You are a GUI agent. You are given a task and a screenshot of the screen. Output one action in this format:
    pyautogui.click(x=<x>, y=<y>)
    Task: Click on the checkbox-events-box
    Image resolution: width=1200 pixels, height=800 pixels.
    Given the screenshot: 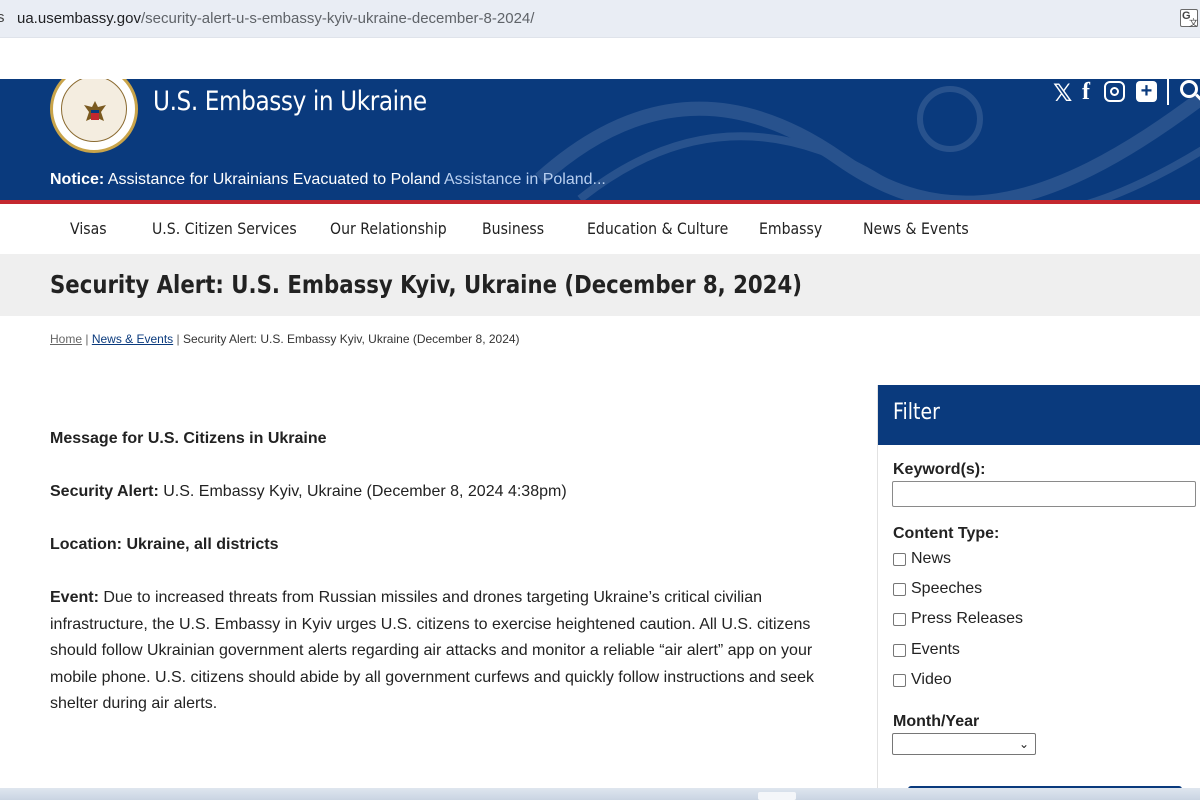 What is the action you would take?
    pyautogui.click(x=899, y=650)
    